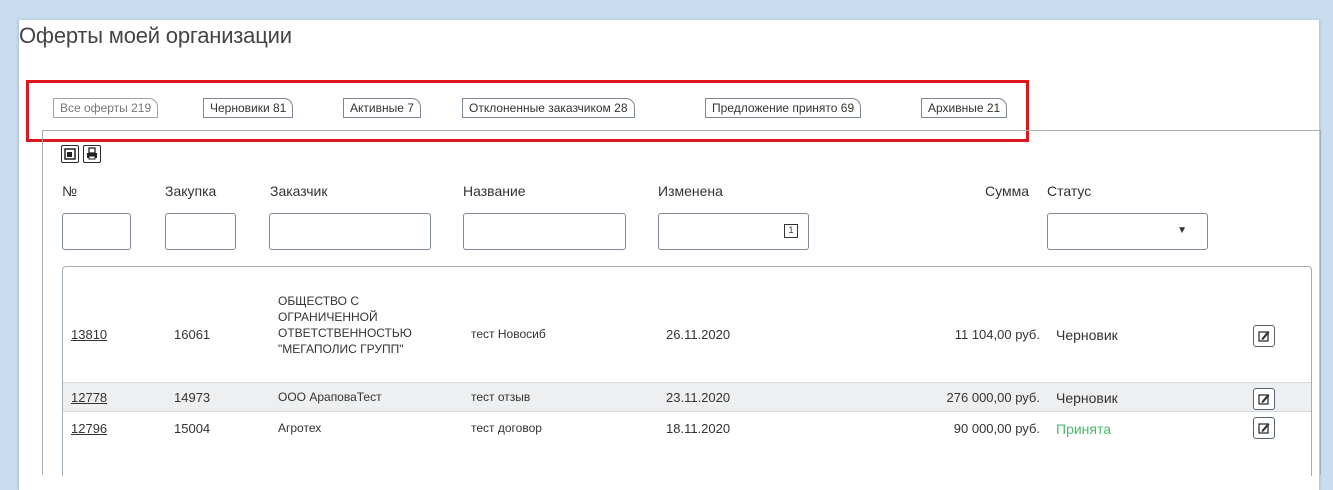  Describe the element at coordinates (248, 108) in the screenshot. I see `tab-drafts: Черновики 81` at that location.